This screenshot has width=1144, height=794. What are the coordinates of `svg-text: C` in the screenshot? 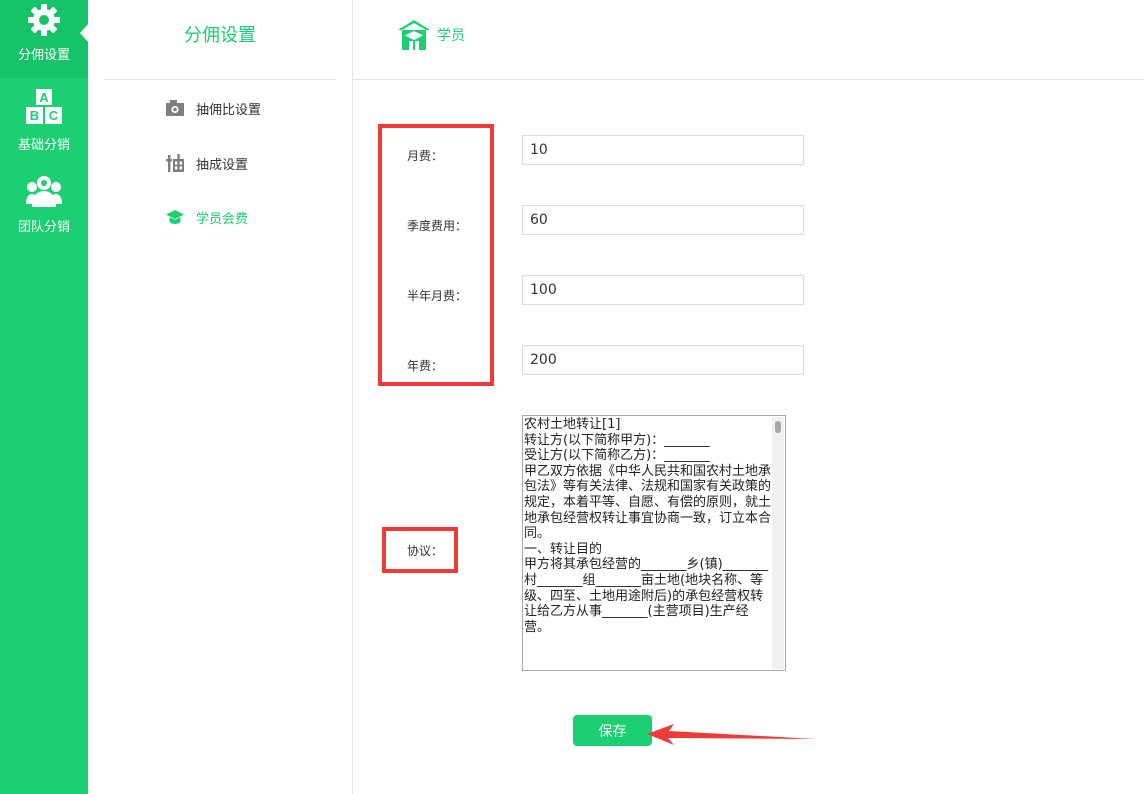 It's located at (54, 115).